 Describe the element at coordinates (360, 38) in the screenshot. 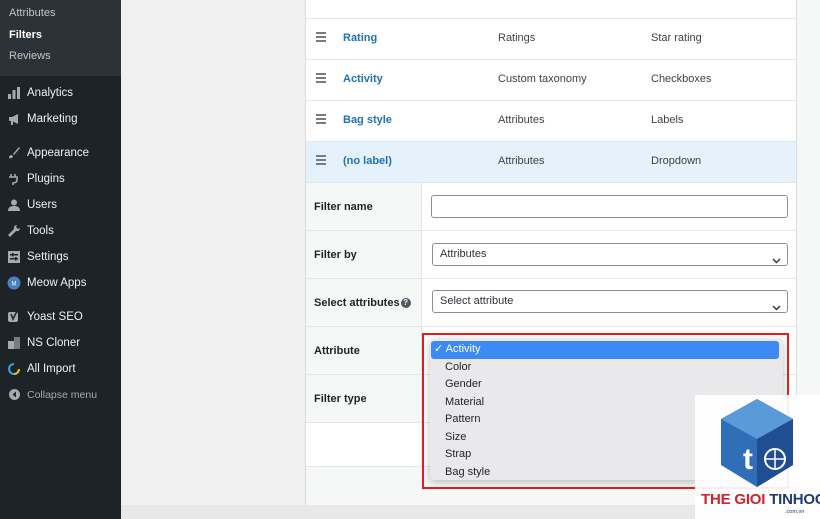

I see `filter-name-link: Rating` at that location.